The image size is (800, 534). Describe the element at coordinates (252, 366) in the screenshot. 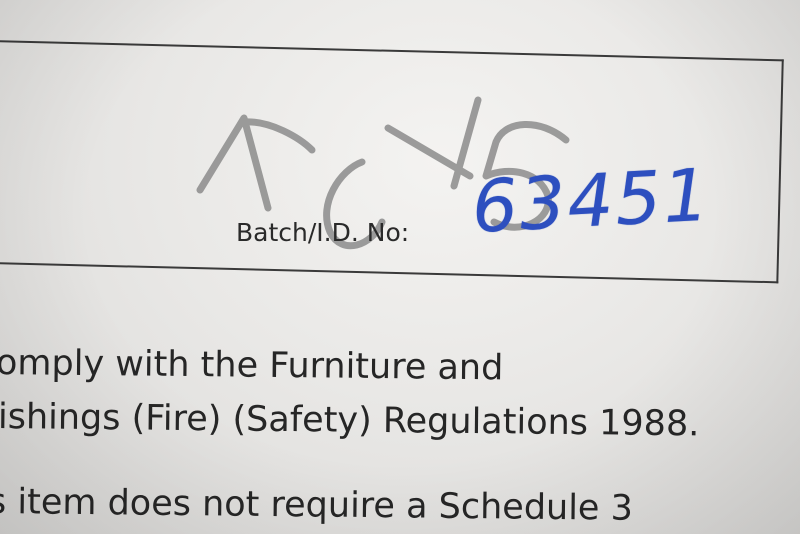

I see `compliance-text-line-1: omply with the Furniture and` at that location.